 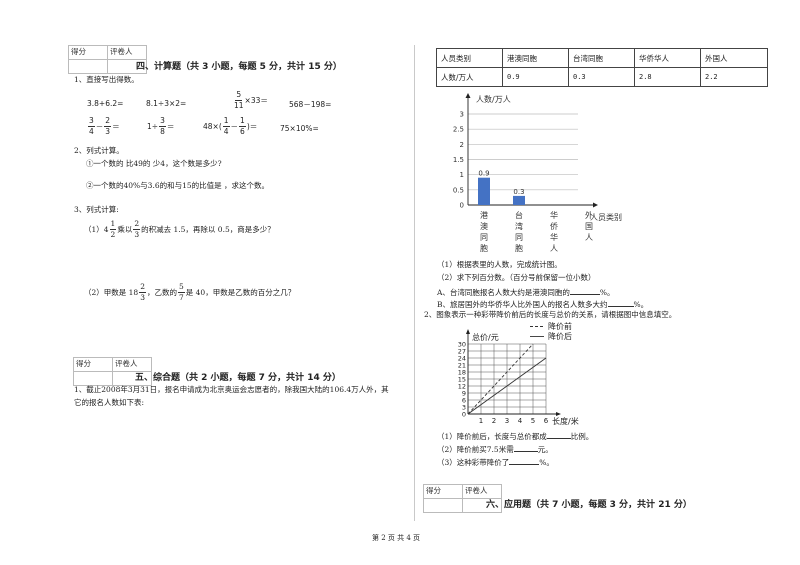 What do you see at coordinates (515, 436) in the screenshot?
I see `s5-q2-sub1: （1）降价前后，长度与总价都成 比例。` at bounding box center [515, 436].